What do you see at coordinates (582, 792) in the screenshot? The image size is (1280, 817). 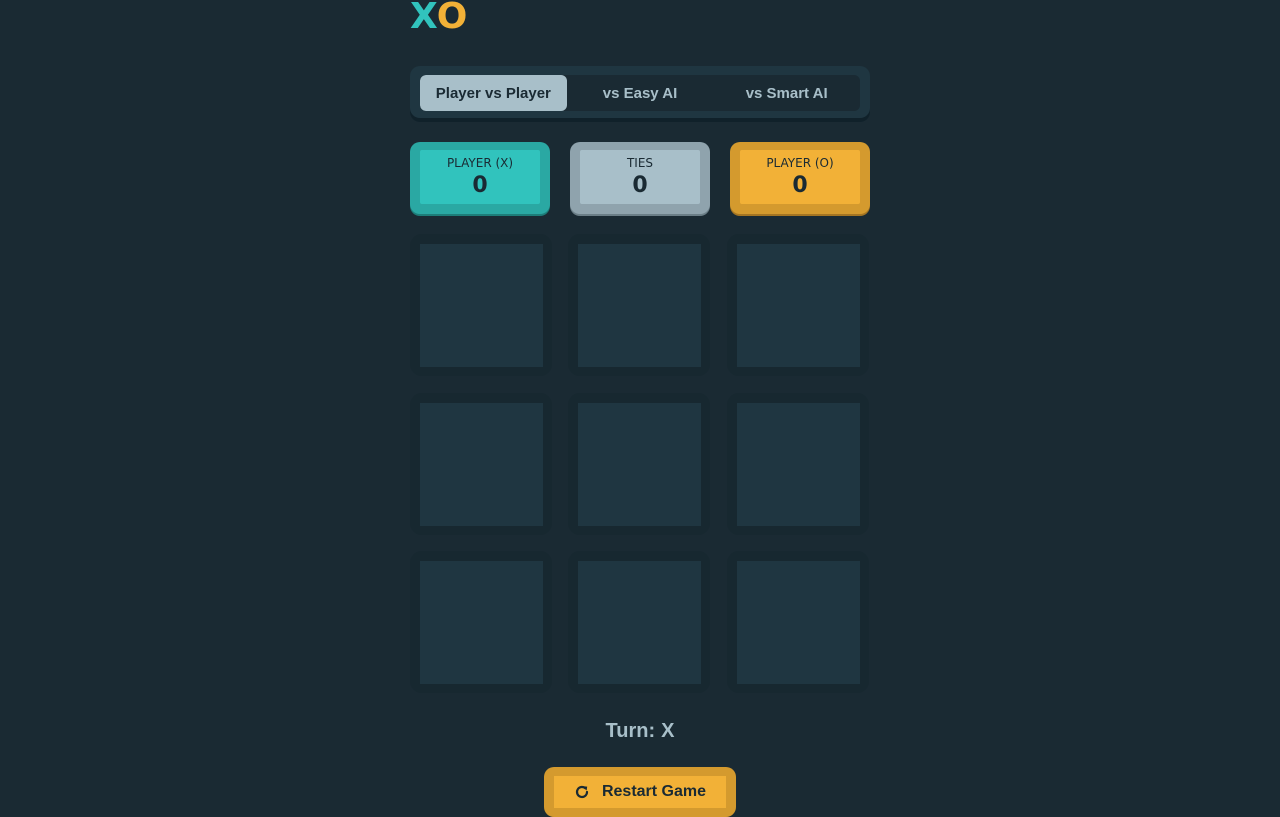 I see `restart-icon` at bounding box center [582, 792].